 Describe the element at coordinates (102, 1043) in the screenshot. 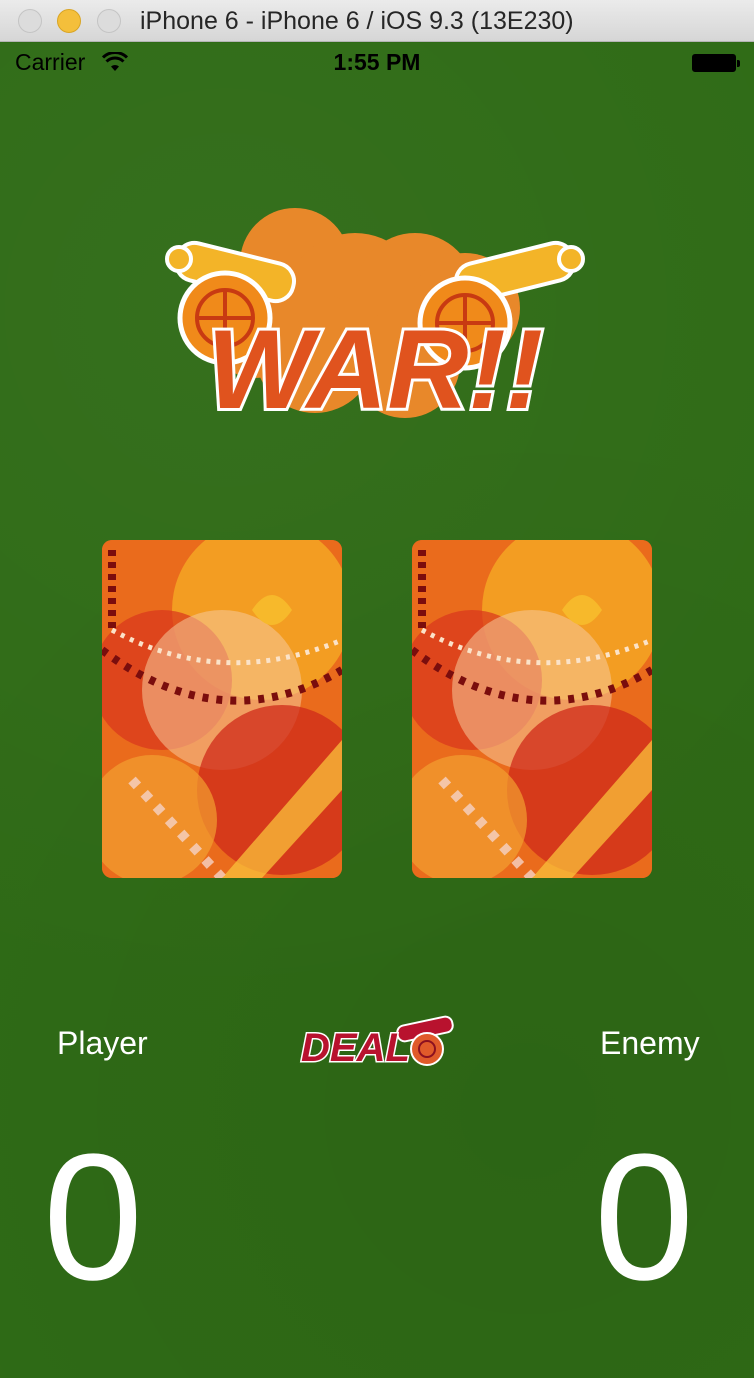

I see `player-label: Player` at that location.